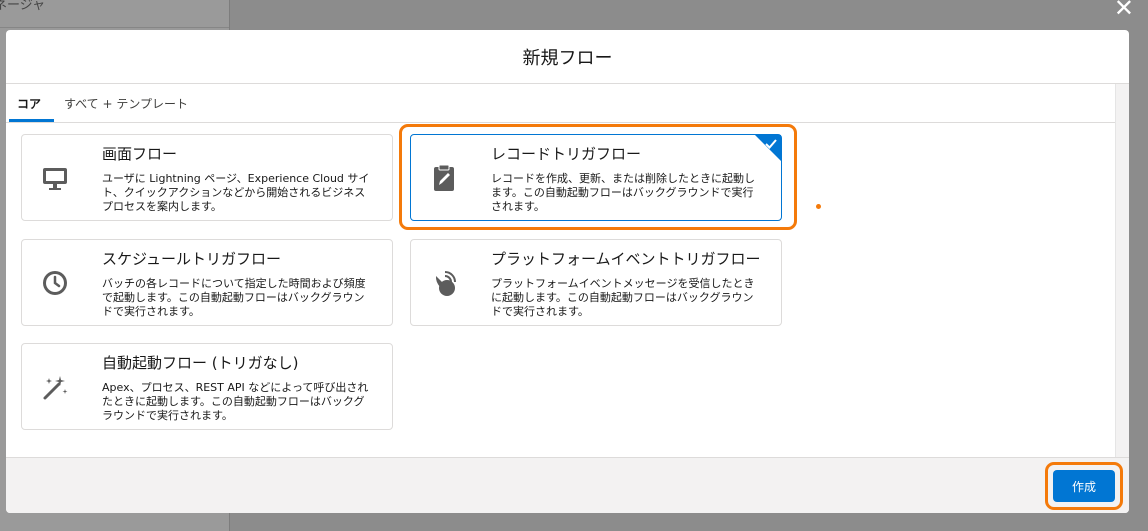  What do you see at coordinates (818, 206) in the screenshot?
I see `annotation-dot` at bounding box center [818, 206].